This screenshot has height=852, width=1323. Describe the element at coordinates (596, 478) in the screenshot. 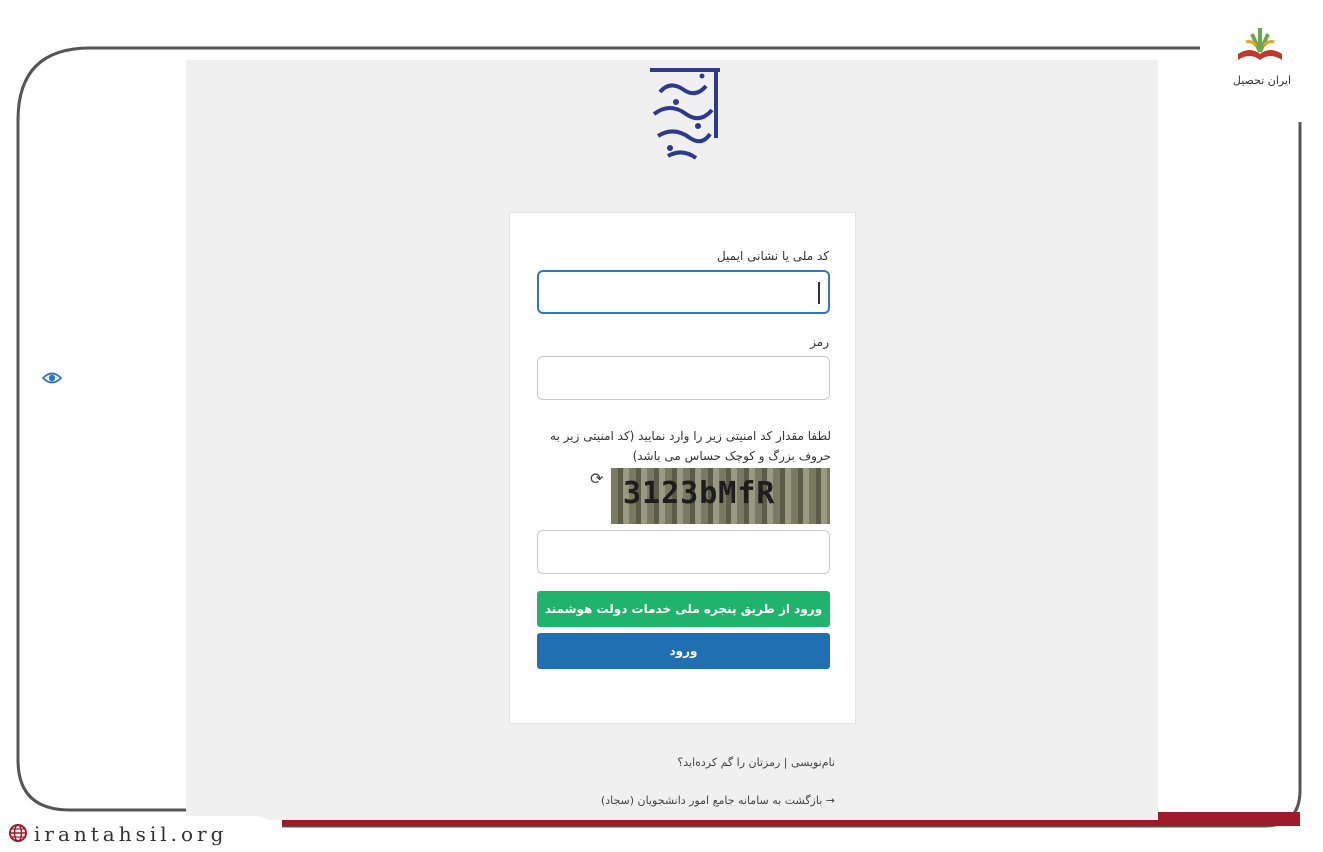

I see `refresh-icon: ⟳` at that location.